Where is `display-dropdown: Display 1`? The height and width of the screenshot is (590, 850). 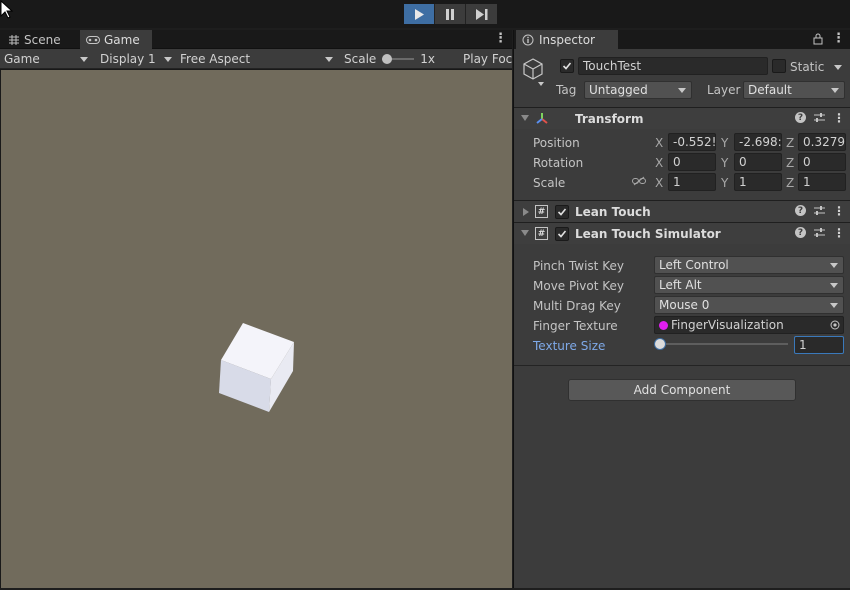 display-dropdown: Display 1 is located at coordinates (138, 59).